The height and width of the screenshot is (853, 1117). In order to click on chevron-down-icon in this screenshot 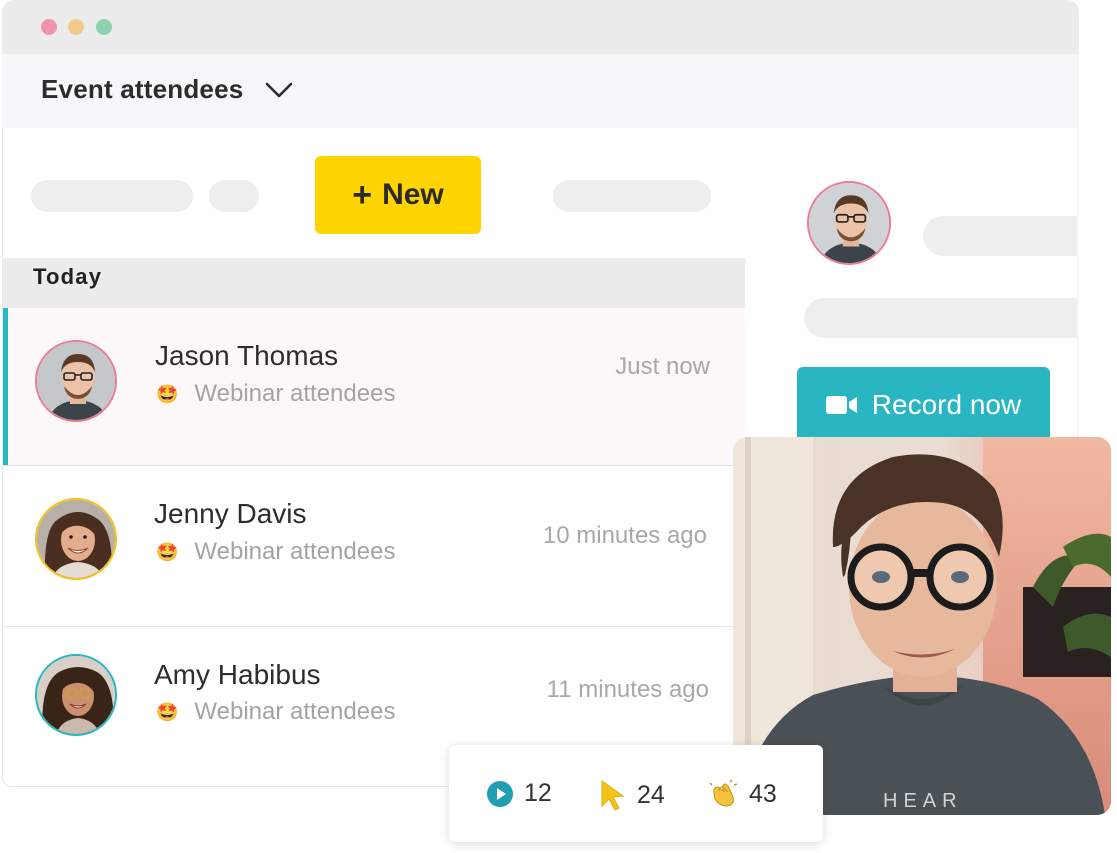, I will do `click(279, 90)`.